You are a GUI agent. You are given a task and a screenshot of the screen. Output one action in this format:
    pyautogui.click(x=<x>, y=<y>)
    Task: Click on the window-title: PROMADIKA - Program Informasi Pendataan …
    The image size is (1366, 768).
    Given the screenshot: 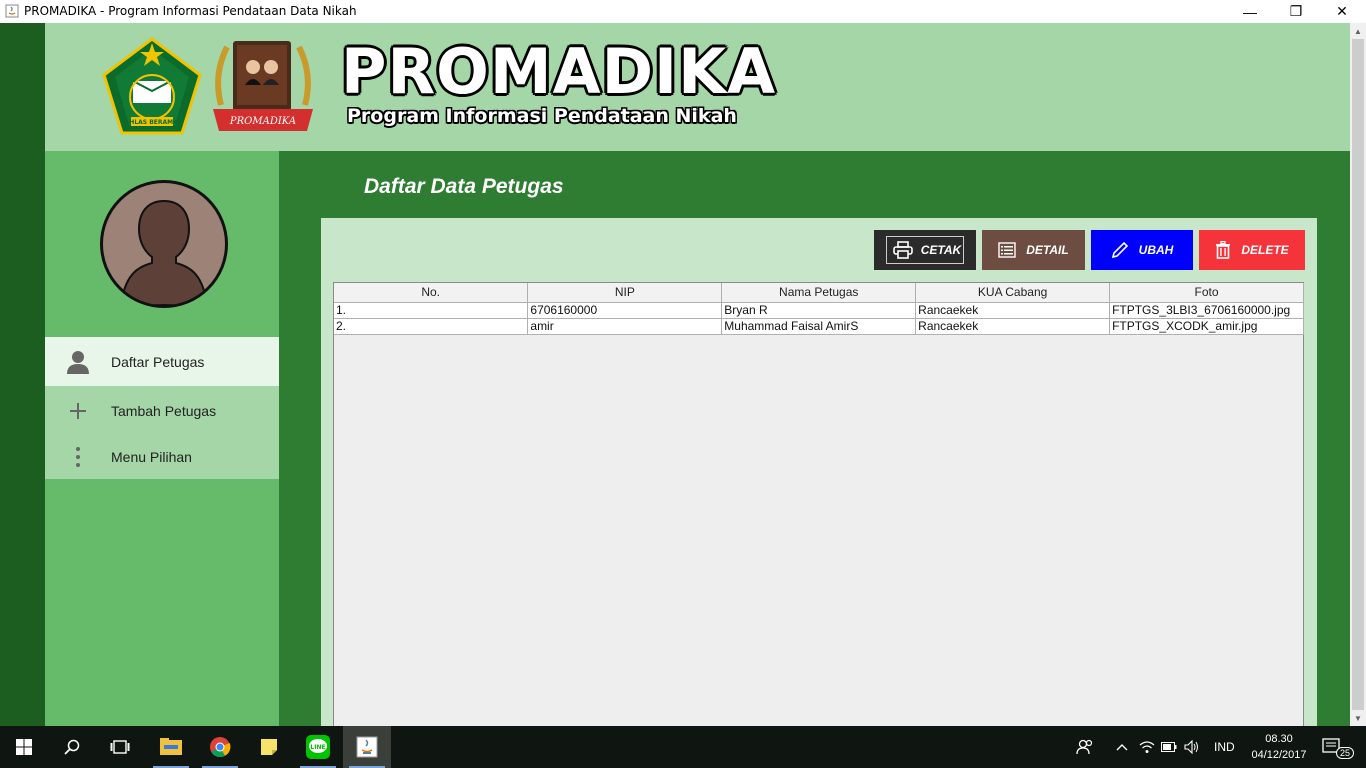 What is the action you would take?
    pyautogui.click(x=190, y=11)
    